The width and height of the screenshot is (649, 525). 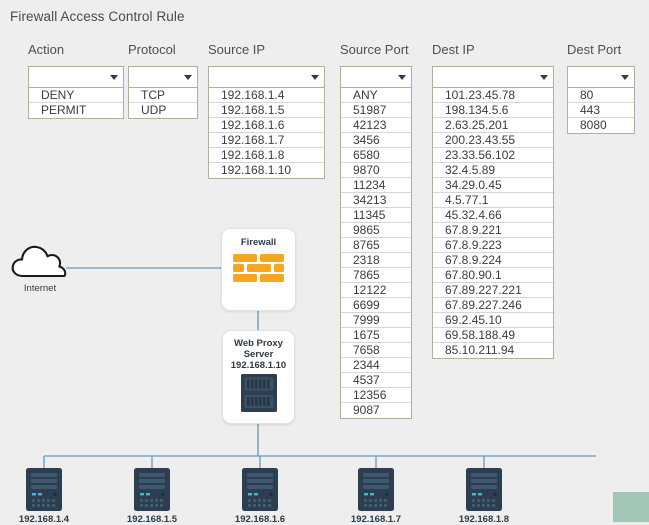 What do you see at coordinates (376, 215) in the screenshot?
I see `option-item: 11345` at bounding box center [376, 215].